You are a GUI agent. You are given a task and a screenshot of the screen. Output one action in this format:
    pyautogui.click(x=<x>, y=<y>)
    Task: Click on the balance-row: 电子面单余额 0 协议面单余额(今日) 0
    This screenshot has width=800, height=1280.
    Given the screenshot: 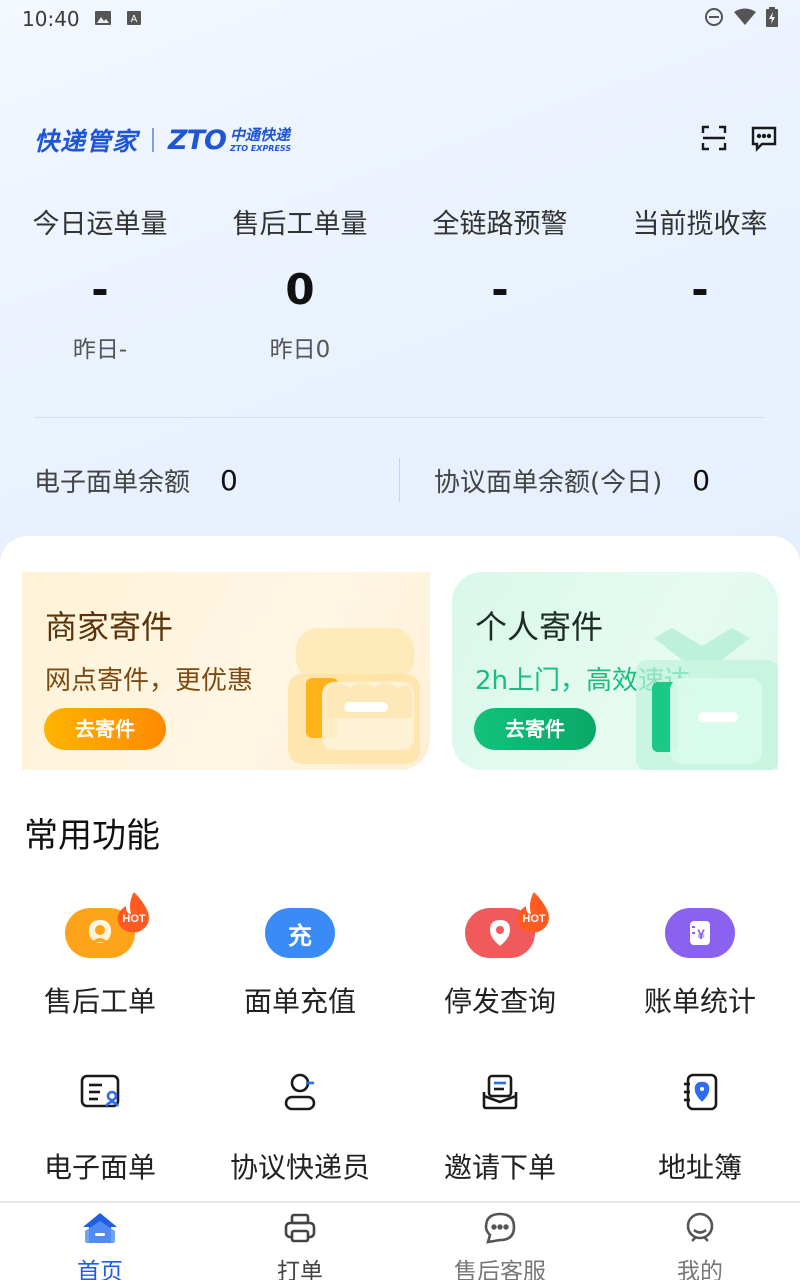 What is the action you would take?
    pyautogui.click(x=400, y=480)
    